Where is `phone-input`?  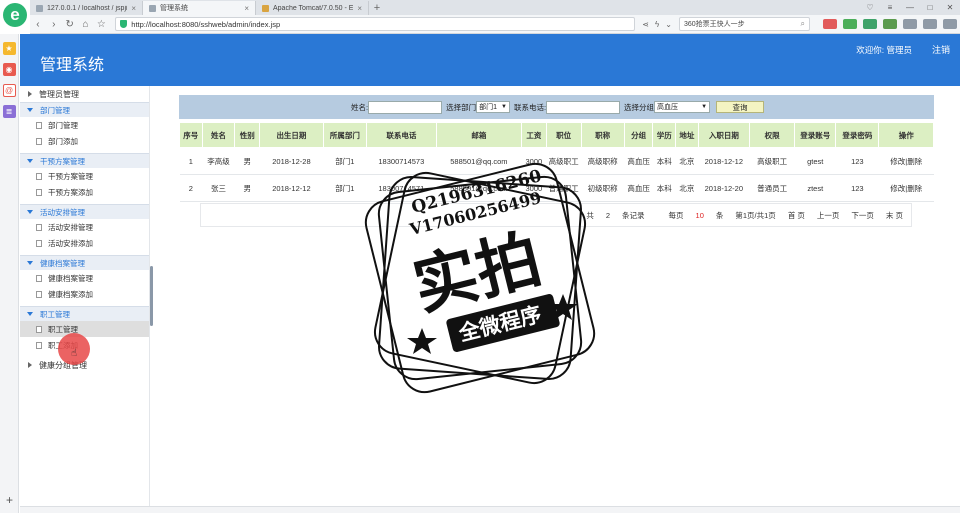 phone-input is located at coordinates (583, 107).